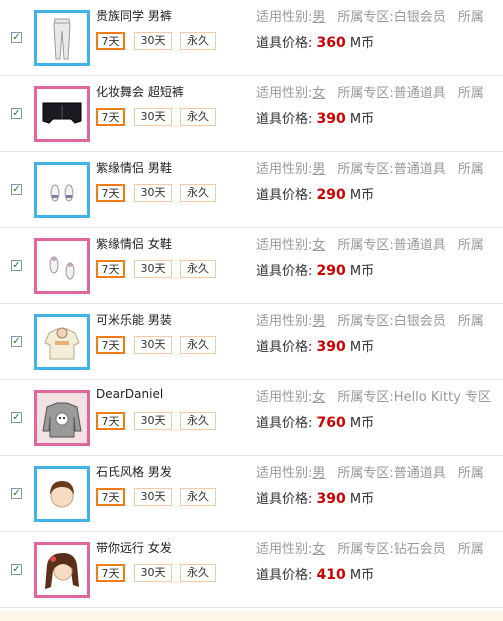 This screenshot has height=621, width=503. What do you see at coordinates (442, 397) in the screenshot?
I see `zone-value: Hello Kitty 专区` at bounding box center [442, 397].